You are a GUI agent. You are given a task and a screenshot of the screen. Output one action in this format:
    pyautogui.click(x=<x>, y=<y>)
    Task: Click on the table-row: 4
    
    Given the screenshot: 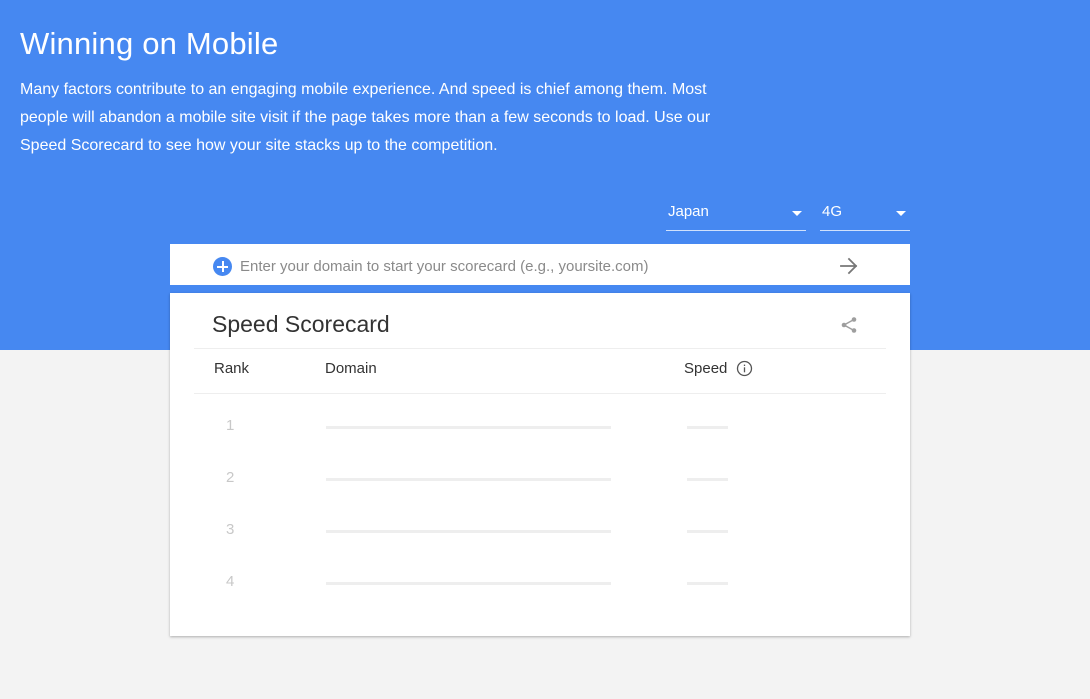 What is the action you would take?
    pyautogui.click(x=540, y=599)
    